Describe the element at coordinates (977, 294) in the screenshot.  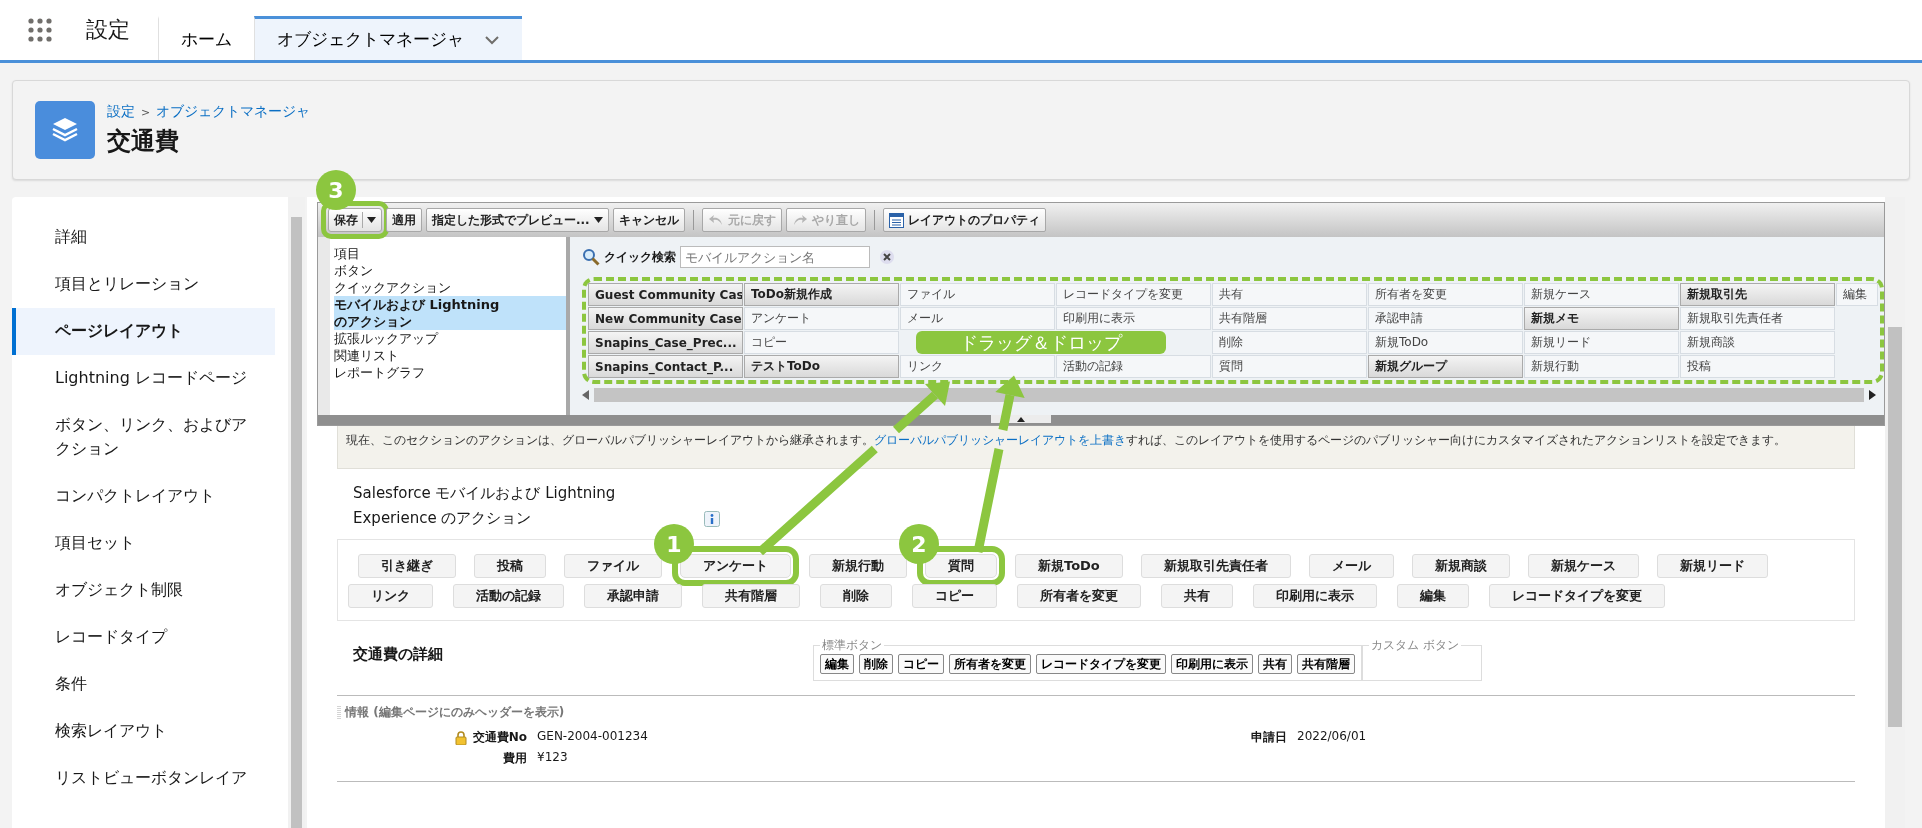
I see `palette-item: ファイル` at that location.